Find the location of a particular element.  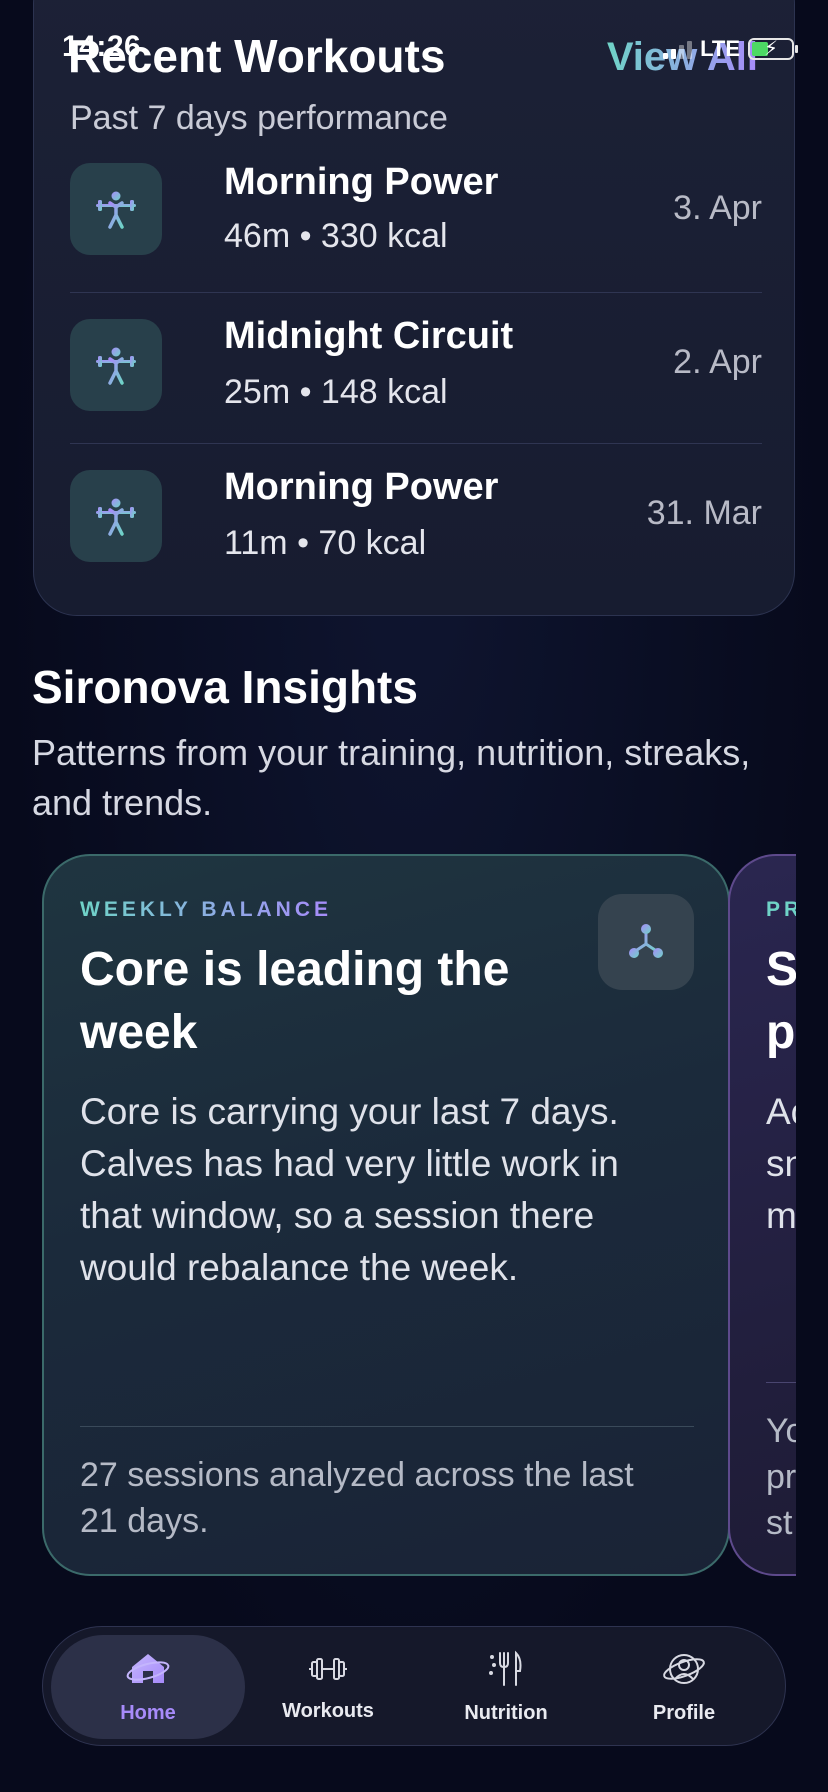

battery-icon: ⚡ is located at coordinates (773, 49).